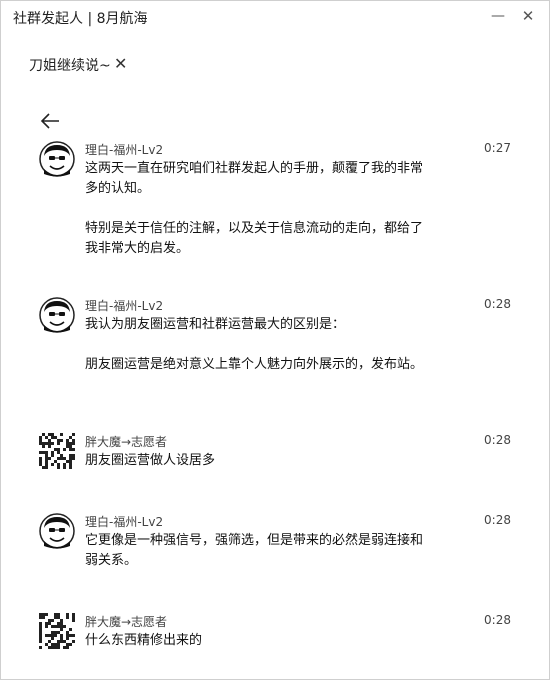  I want to click on message-paragraph: 特别是关于信任的注解，以及关于信息流动的走向，都给了我非常大的启发。, so click(254, 238).